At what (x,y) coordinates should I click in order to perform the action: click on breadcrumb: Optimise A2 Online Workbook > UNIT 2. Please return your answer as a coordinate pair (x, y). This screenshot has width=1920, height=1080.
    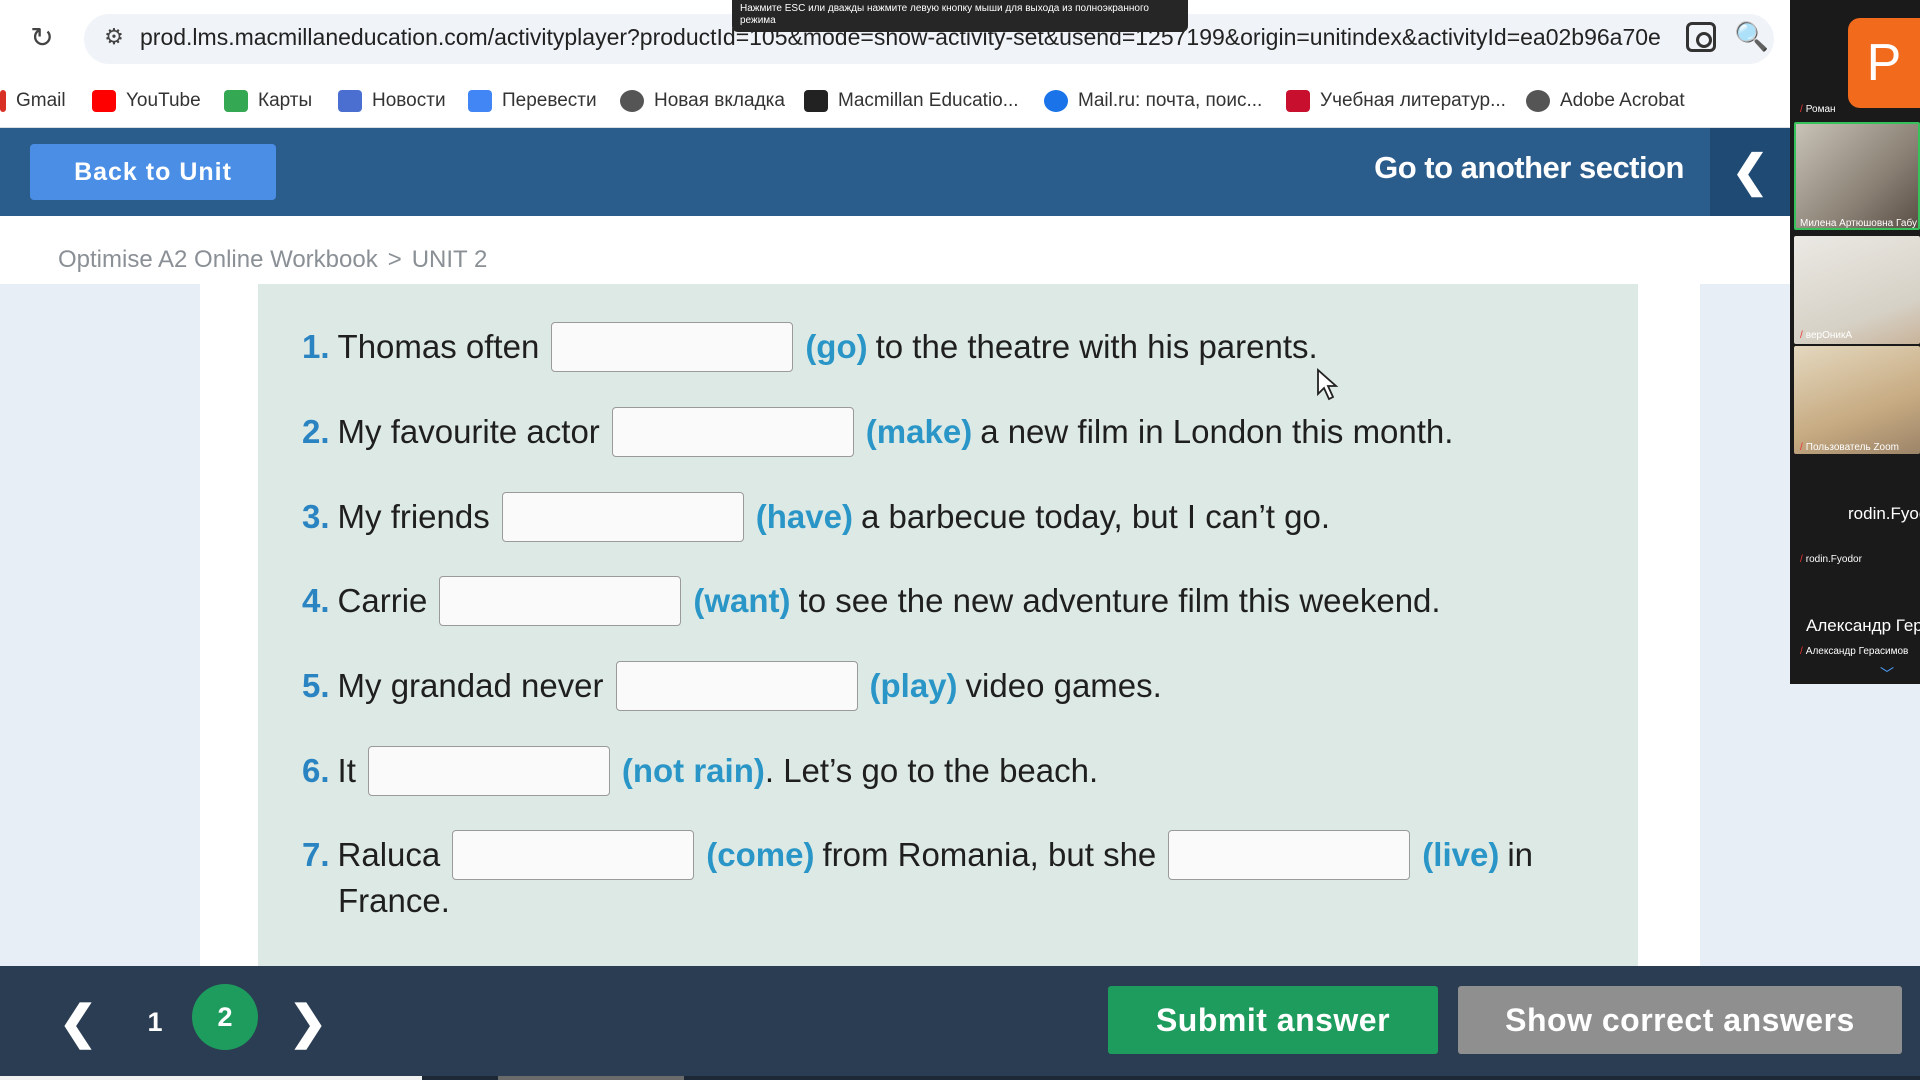
    Looking at the image, I should click on (895, 250).